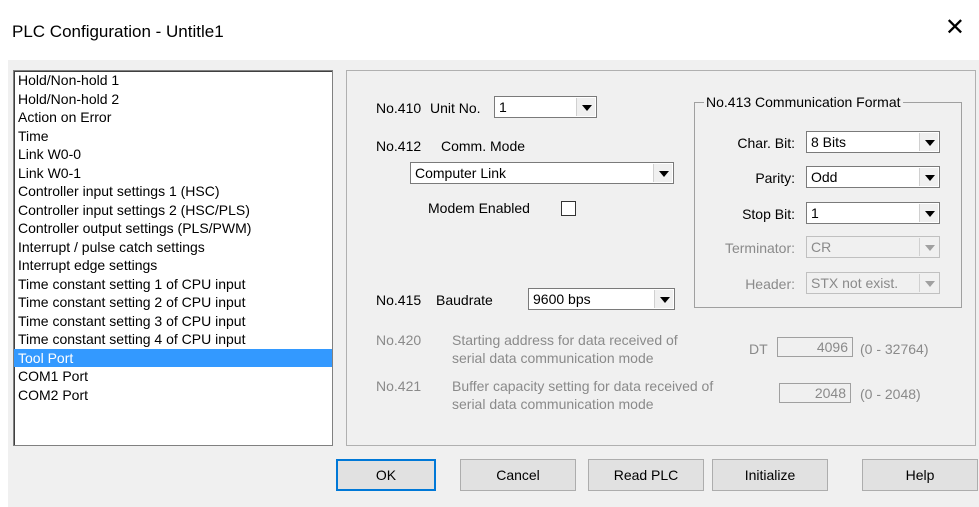 Image resolution: width=979 pixels, height=507 pixels. What do you see at coordinates (759, 248) in the screenshot?
I see `terminator-label: Terminator:` at bounding box center [759, 248].